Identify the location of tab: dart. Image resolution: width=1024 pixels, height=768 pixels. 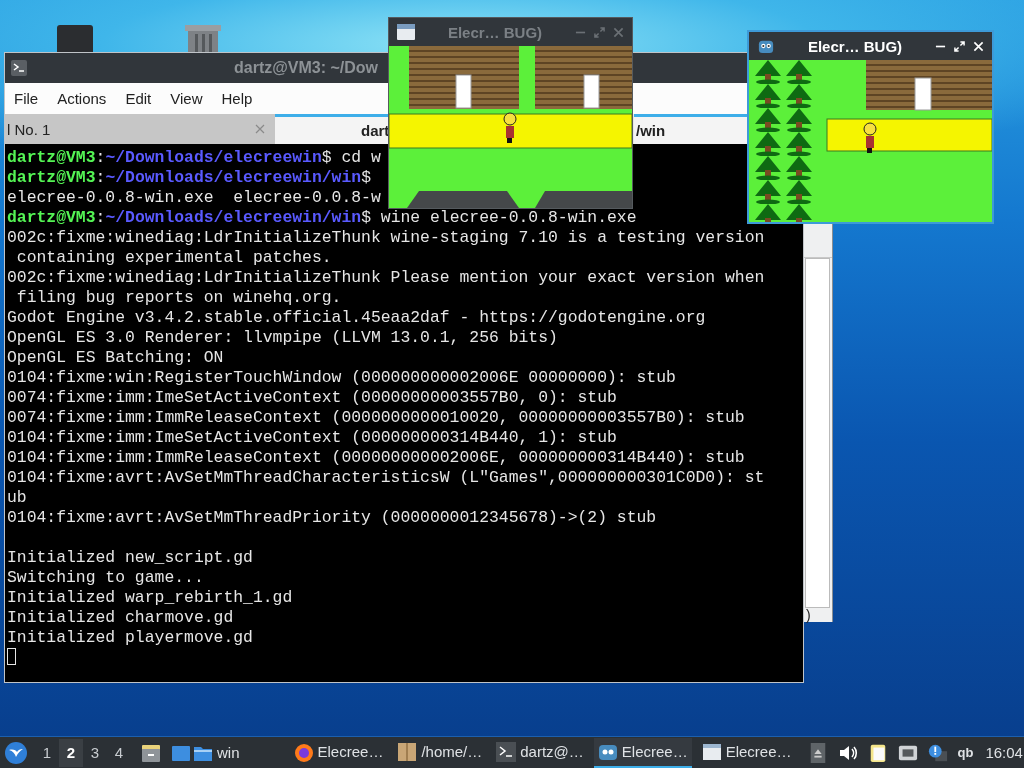
(333, 129).